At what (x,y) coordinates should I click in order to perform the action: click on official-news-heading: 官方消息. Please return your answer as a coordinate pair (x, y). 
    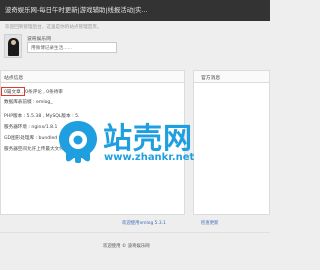
    Looking at the image, I should click on (211, 78).